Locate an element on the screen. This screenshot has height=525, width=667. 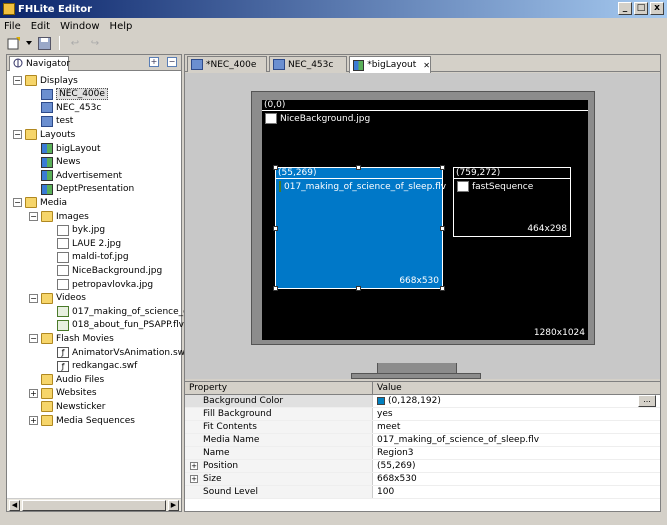
property-row: Fill Background yes is located at coordinates (422, 414).